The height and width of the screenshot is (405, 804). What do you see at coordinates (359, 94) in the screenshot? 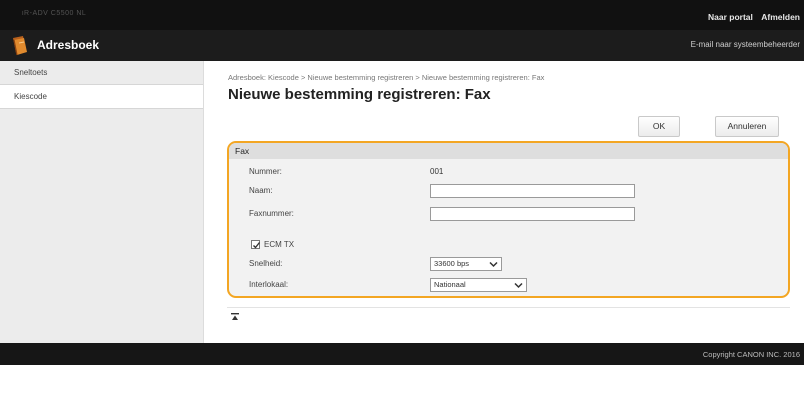
I see `page-title: Nieuwe bestemming registreren: Fax` at bounding box center [359, 94].